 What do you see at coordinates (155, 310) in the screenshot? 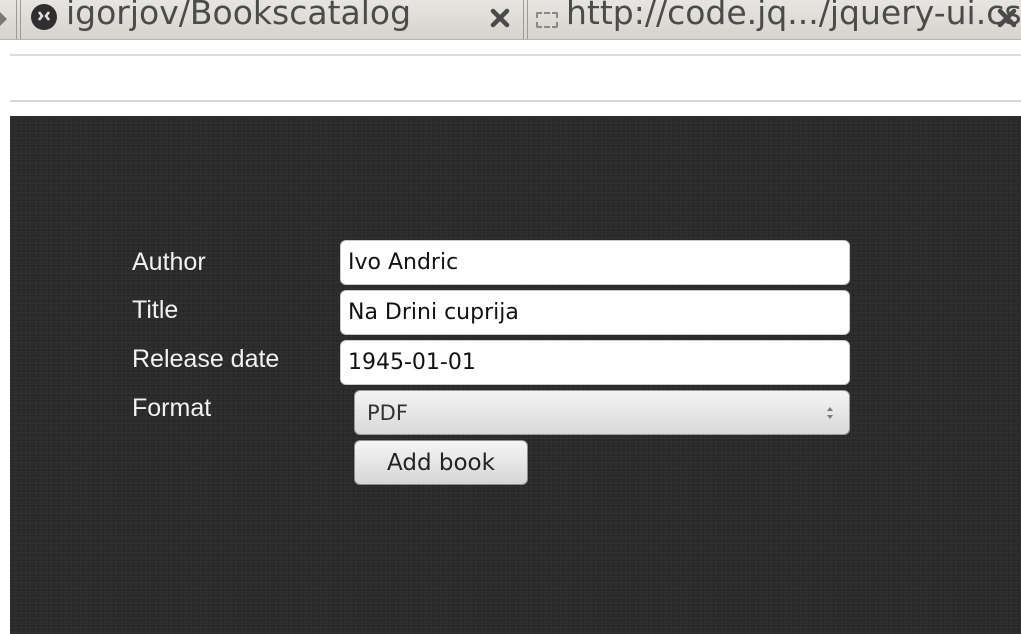
I see `title-label: Title` at bounding box center [155, 310].